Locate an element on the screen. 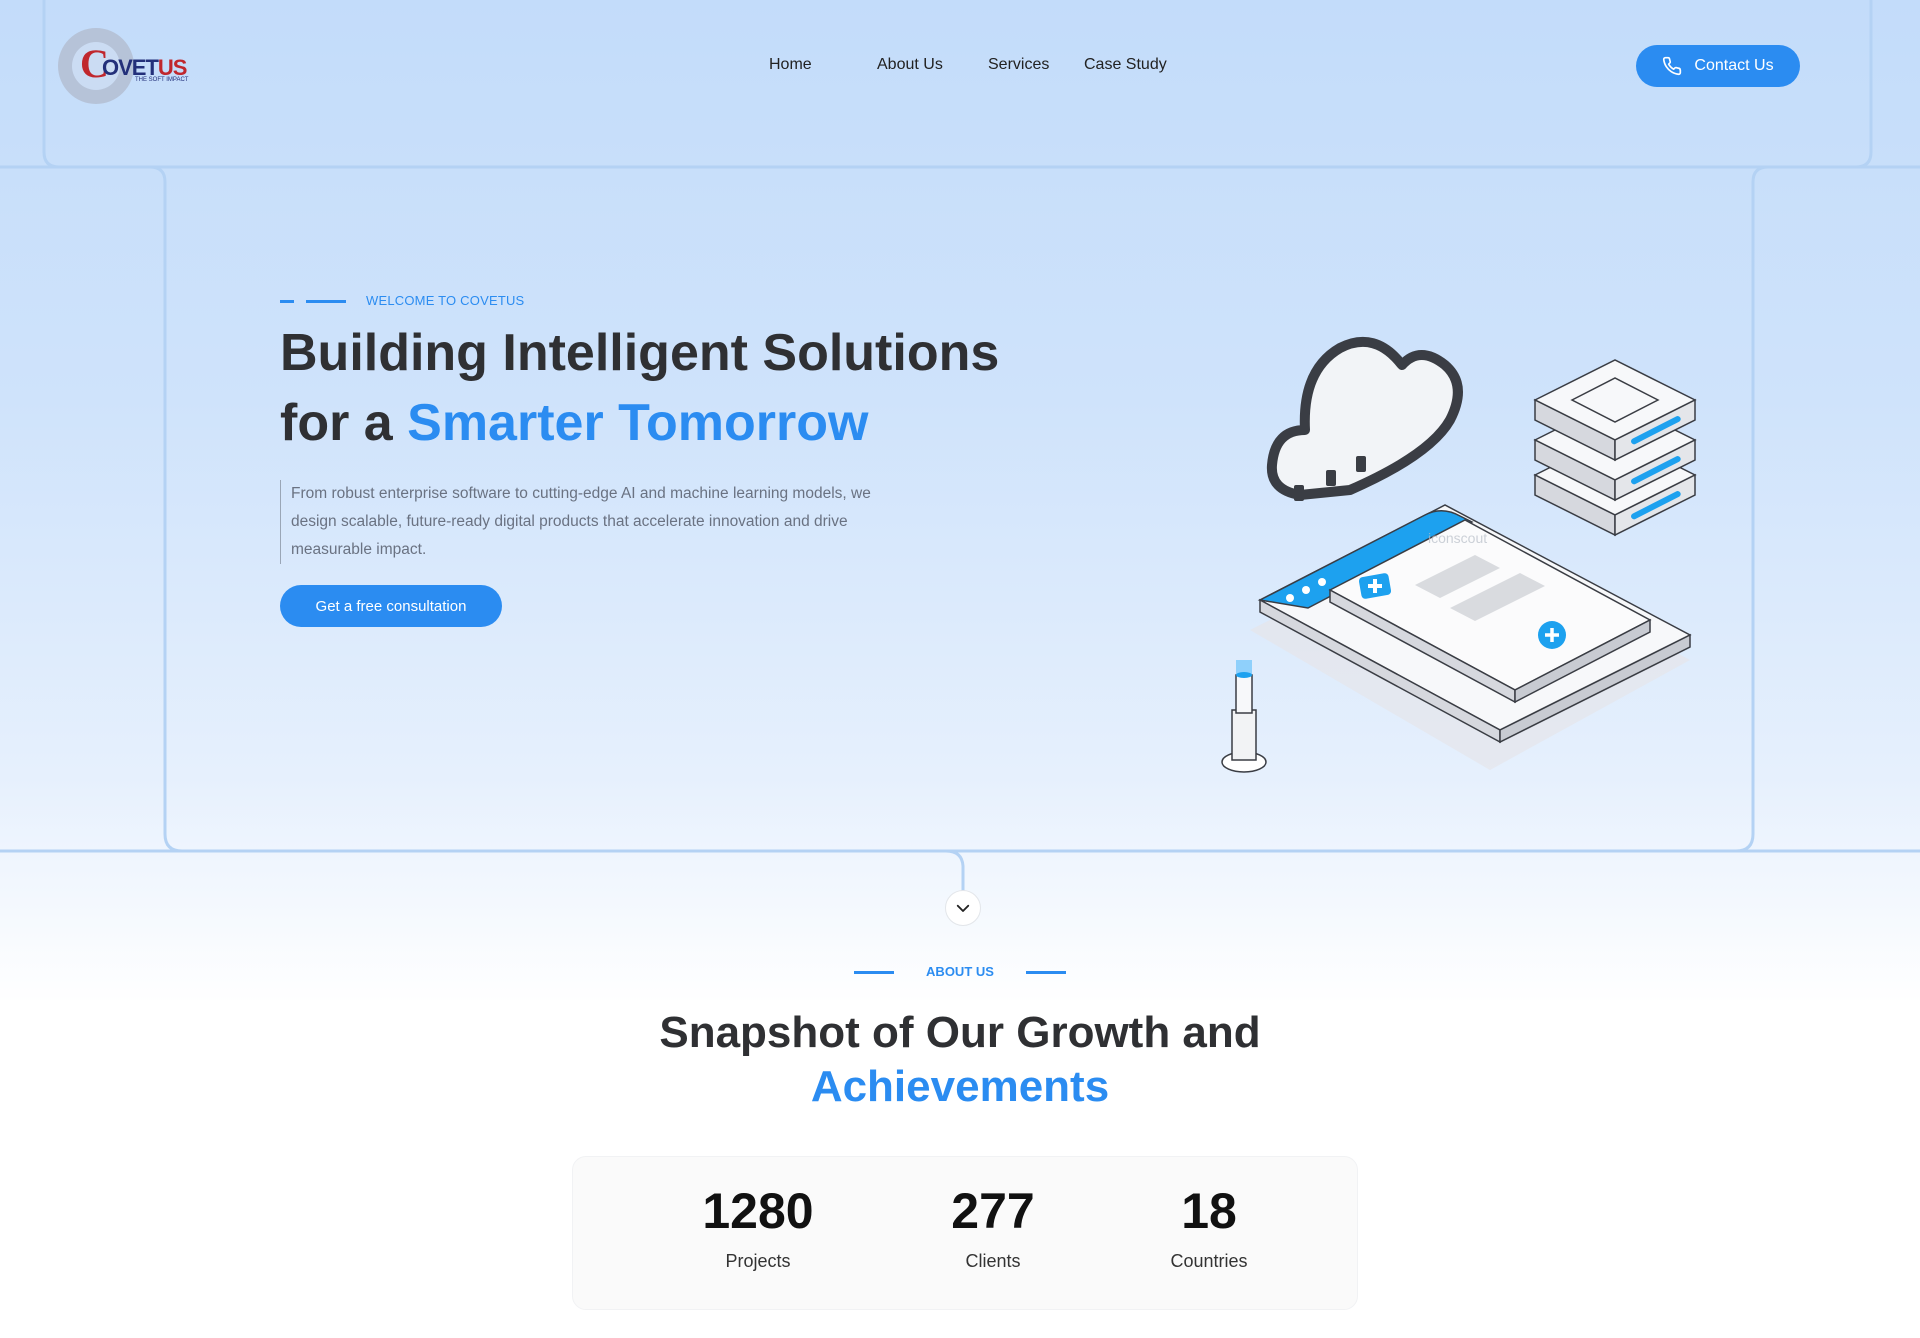  contact-us-label: Contact Us is located at coordinates (1734, 65).